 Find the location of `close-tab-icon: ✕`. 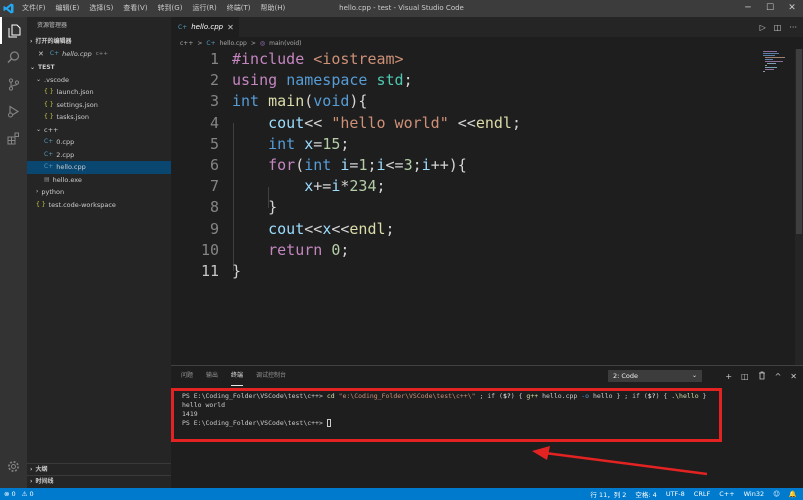

close-tab-icon: ✕ is located at coordinates (230, 27).